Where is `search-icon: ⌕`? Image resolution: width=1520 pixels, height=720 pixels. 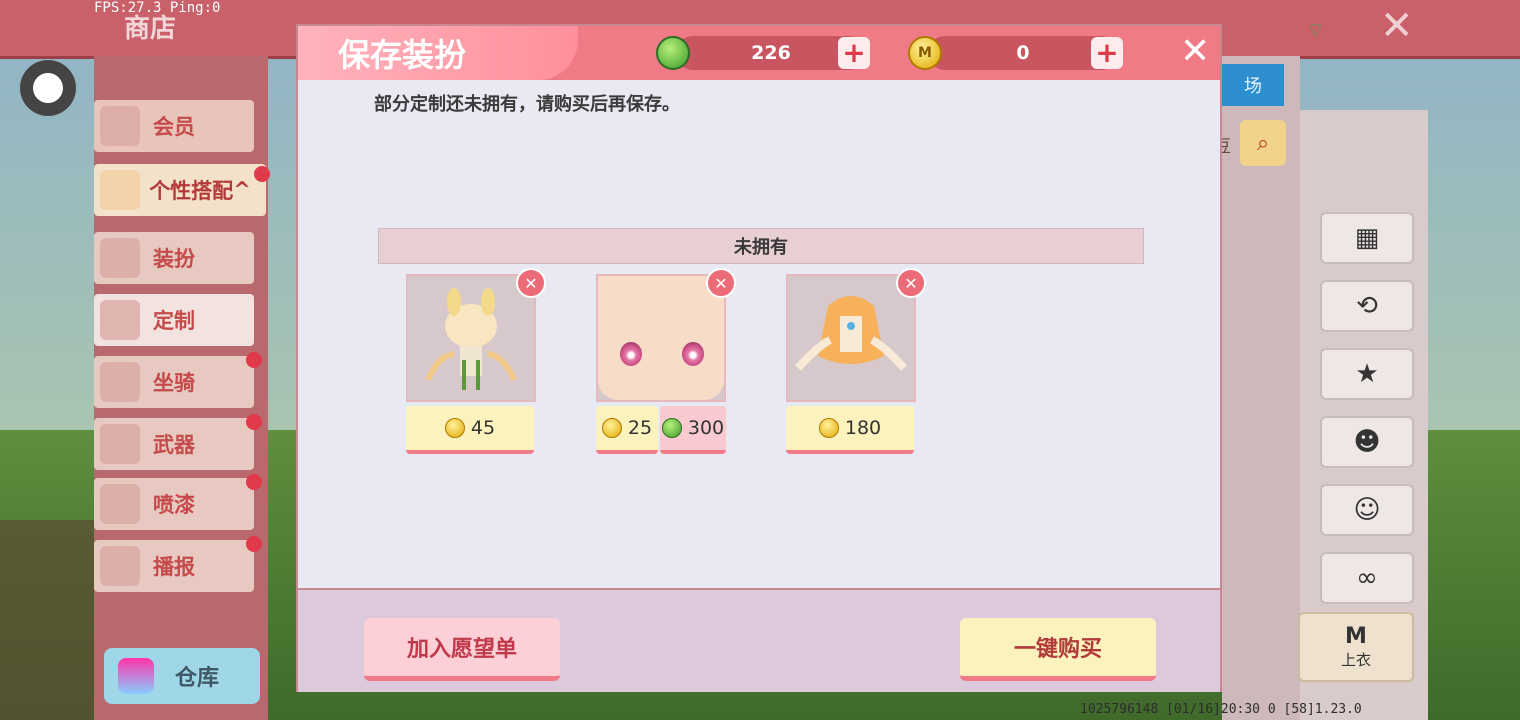
search-icon: ⌕ is located at coordinates (1263, 143).